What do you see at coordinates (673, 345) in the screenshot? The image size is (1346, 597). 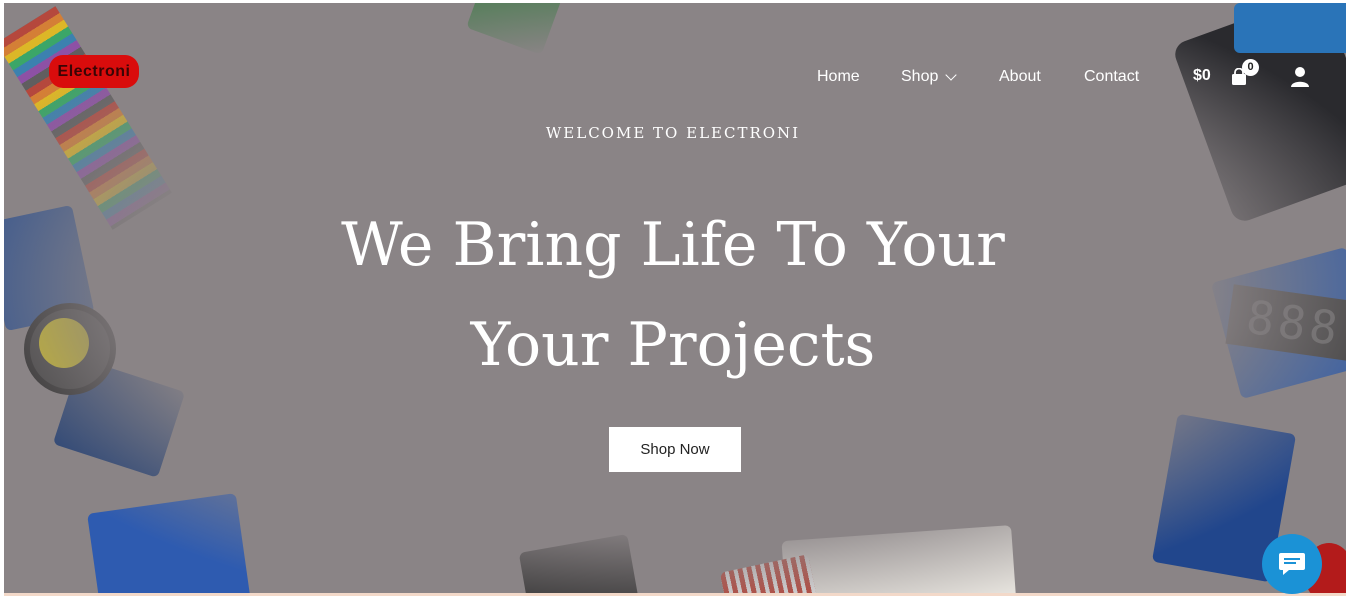 I see `hero-headline-line-2: Your Projects` at bounding box center [673, 345].